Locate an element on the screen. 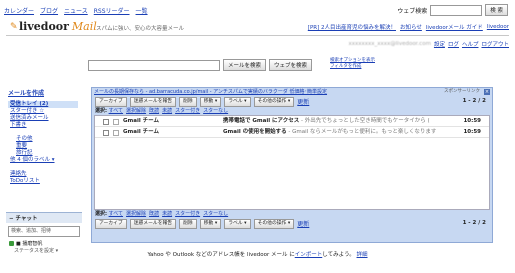 Image resolution: width=515 pixels, height=273 pixels. link-livedoor: livedoor is located at coordinates (498, 27).